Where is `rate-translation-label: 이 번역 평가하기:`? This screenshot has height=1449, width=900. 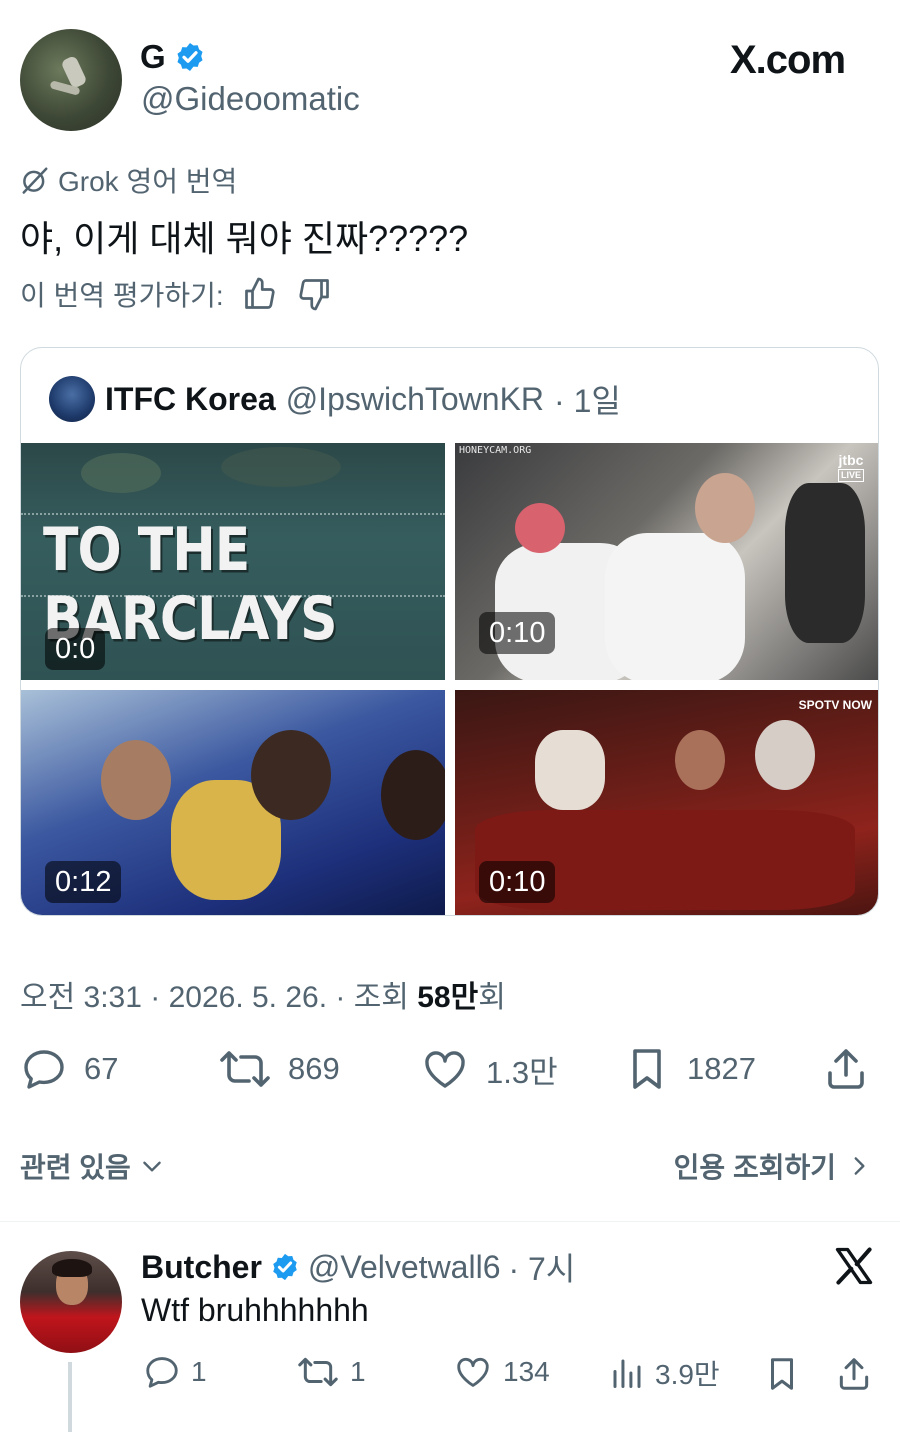 rate-translation-label: 이 번역 평가하기: is located at coordinates (122, 295).